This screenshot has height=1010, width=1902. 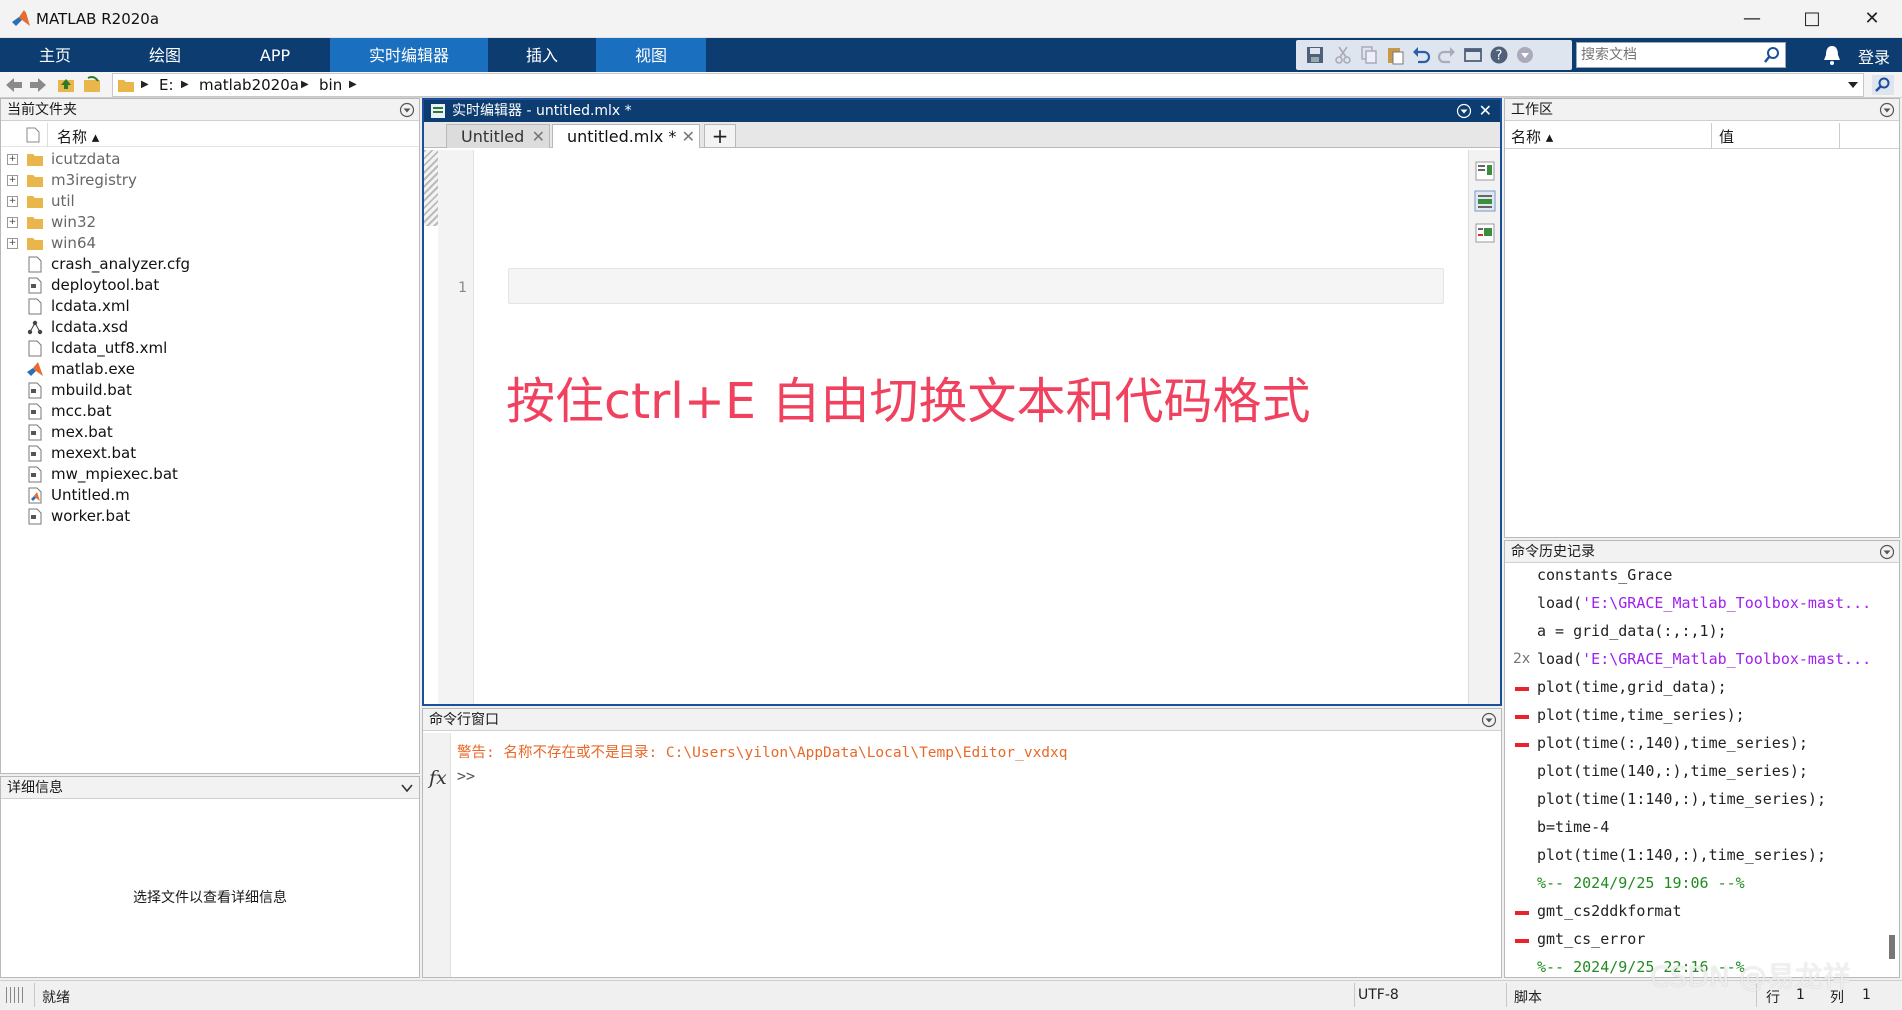 I want to click on switch-windows-icon, so click(x=1473, y=55).